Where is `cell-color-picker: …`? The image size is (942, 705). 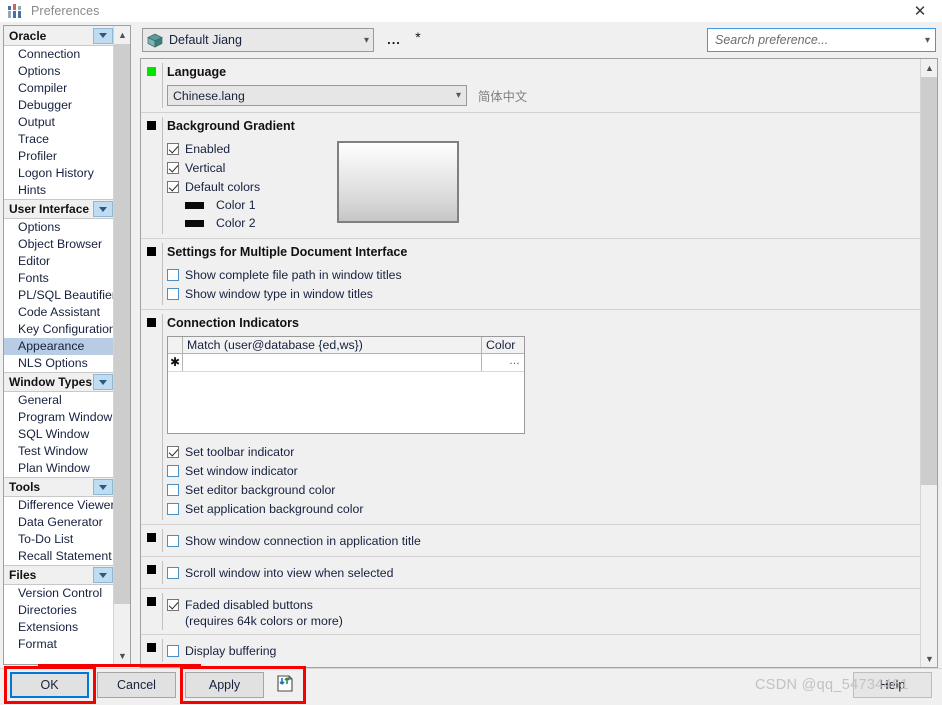
cell-color-picker: … is located at coordinates (503, 362).